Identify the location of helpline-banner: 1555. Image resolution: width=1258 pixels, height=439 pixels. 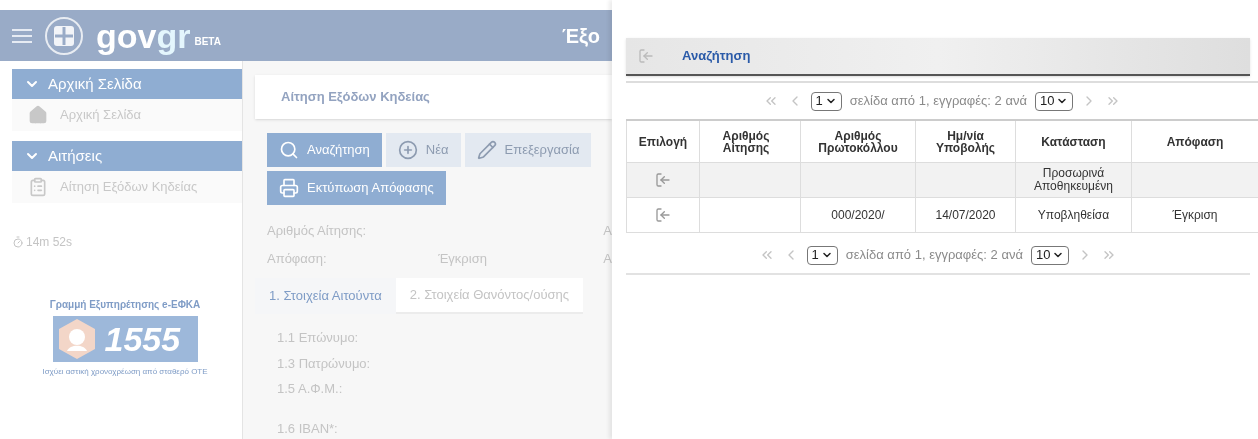
(125, 339).